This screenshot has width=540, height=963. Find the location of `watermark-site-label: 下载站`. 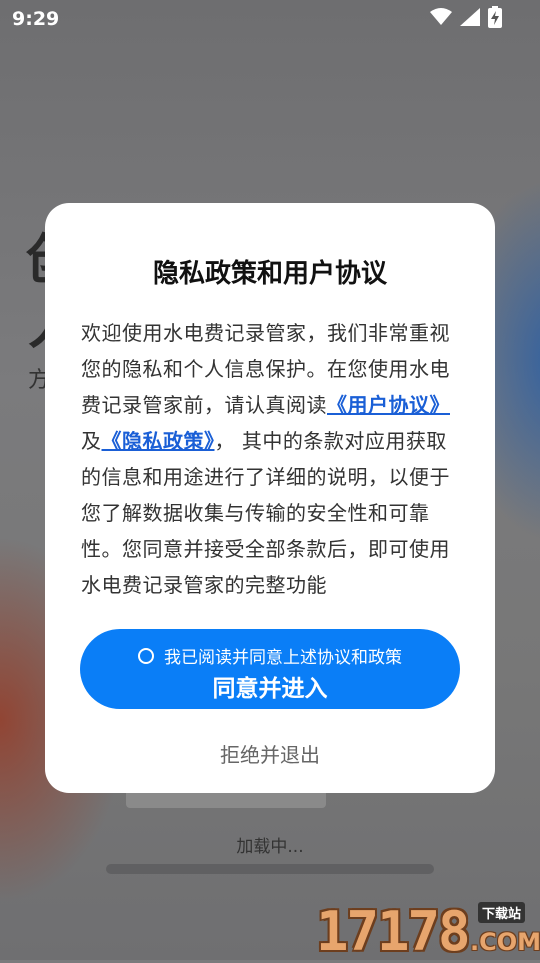

watermark-site-label: 下载站 is located at coordinates (502, 912).